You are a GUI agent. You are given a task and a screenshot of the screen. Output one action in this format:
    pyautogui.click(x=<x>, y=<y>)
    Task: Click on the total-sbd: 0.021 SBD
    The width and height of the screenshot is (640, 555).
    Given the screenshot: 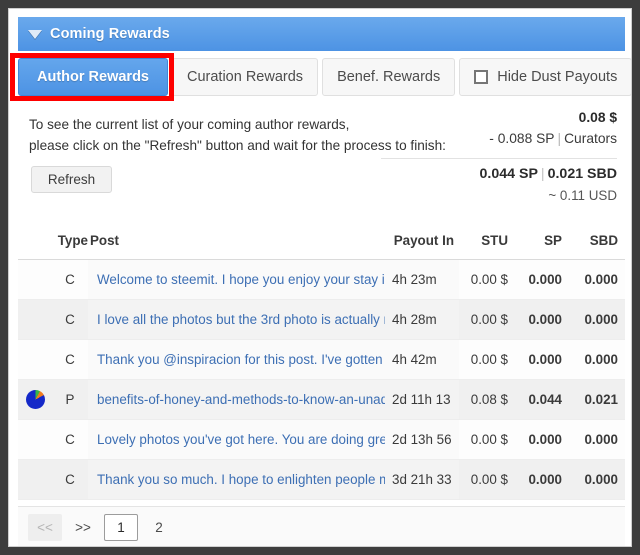 What is the action you would take?
    pyautogui.click(x=582, y=174)
    